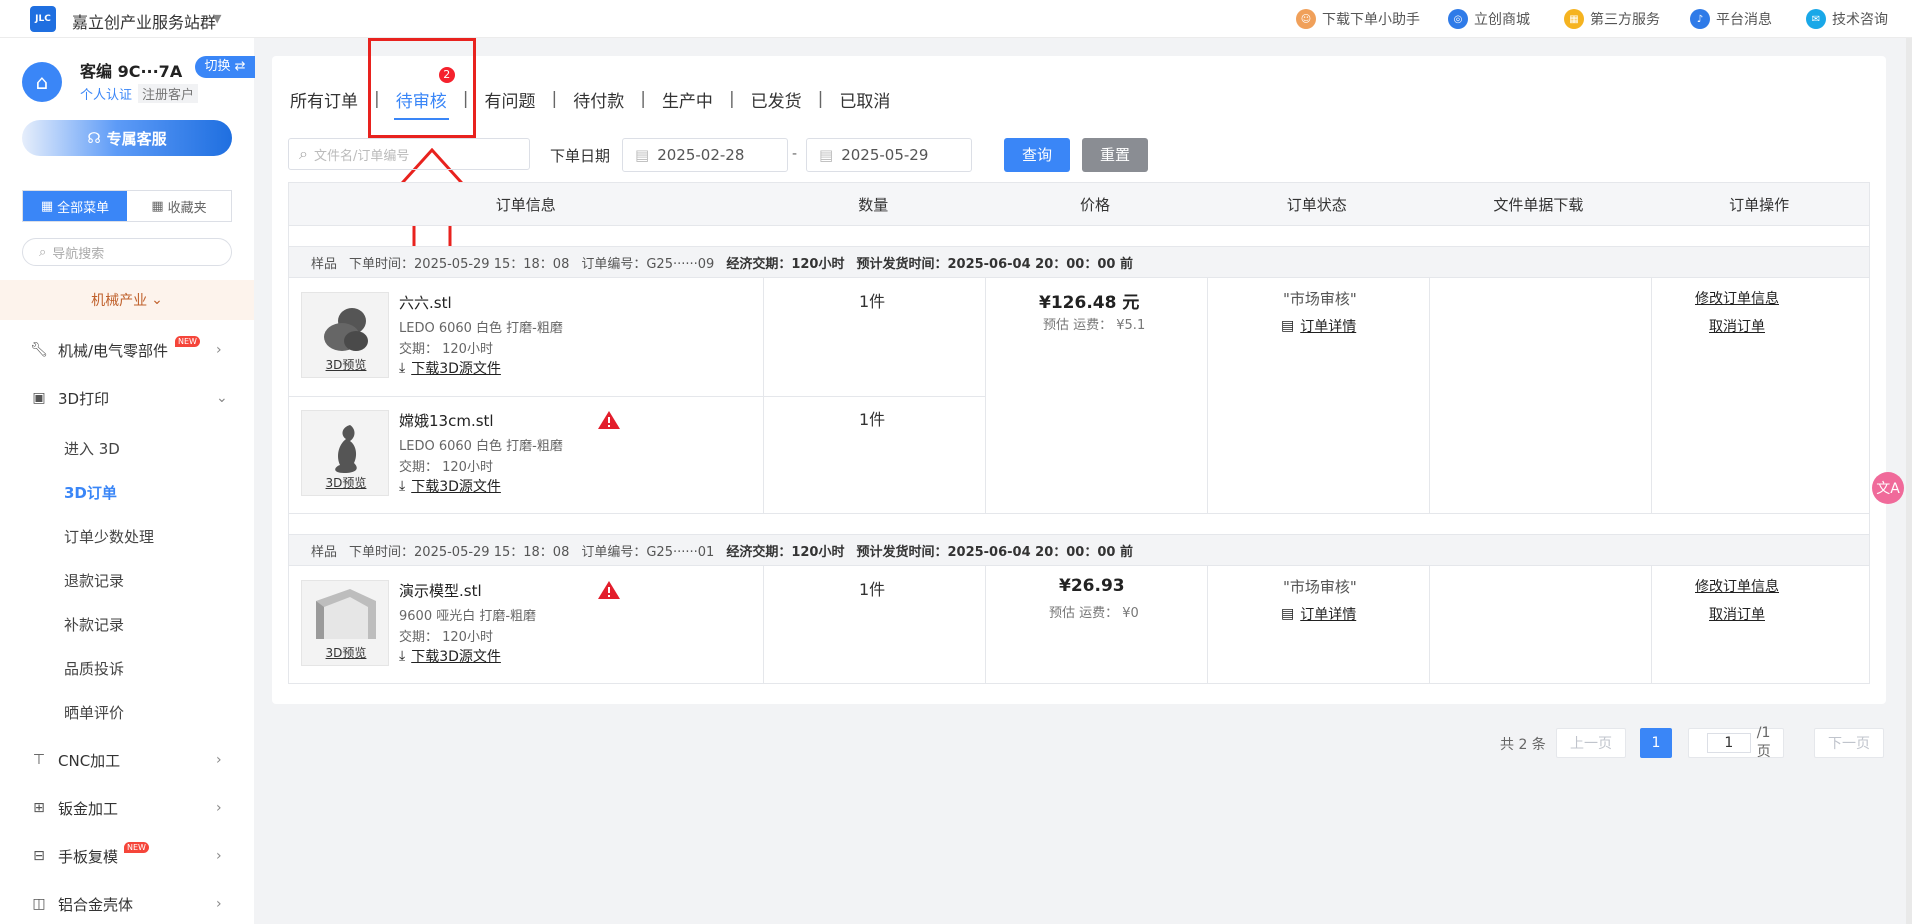 This screenshot has width=1912, height=924. I want to click on sidebar-sub-enter-3d: 进入 3D, so click(92, 448).